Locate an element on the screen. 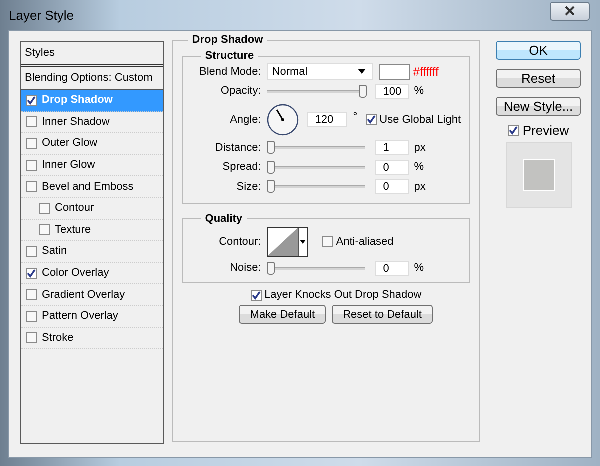 The width and height of the screenshot is (600, 466). contour-picker is located at coordinates (287, 241).